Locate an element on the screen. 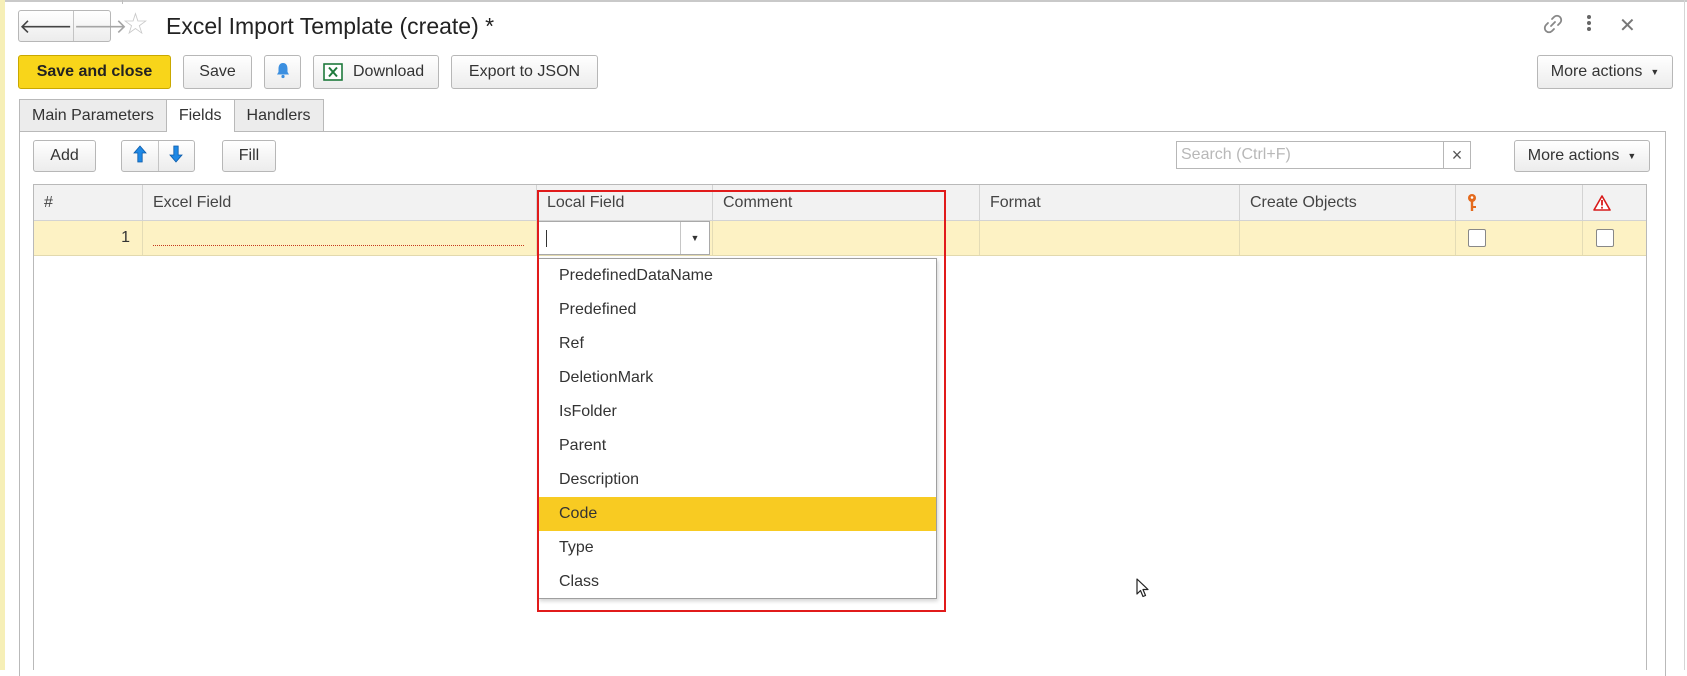 The image size is (1687, 676). save-button: Save is located at coordinates (217, 72).